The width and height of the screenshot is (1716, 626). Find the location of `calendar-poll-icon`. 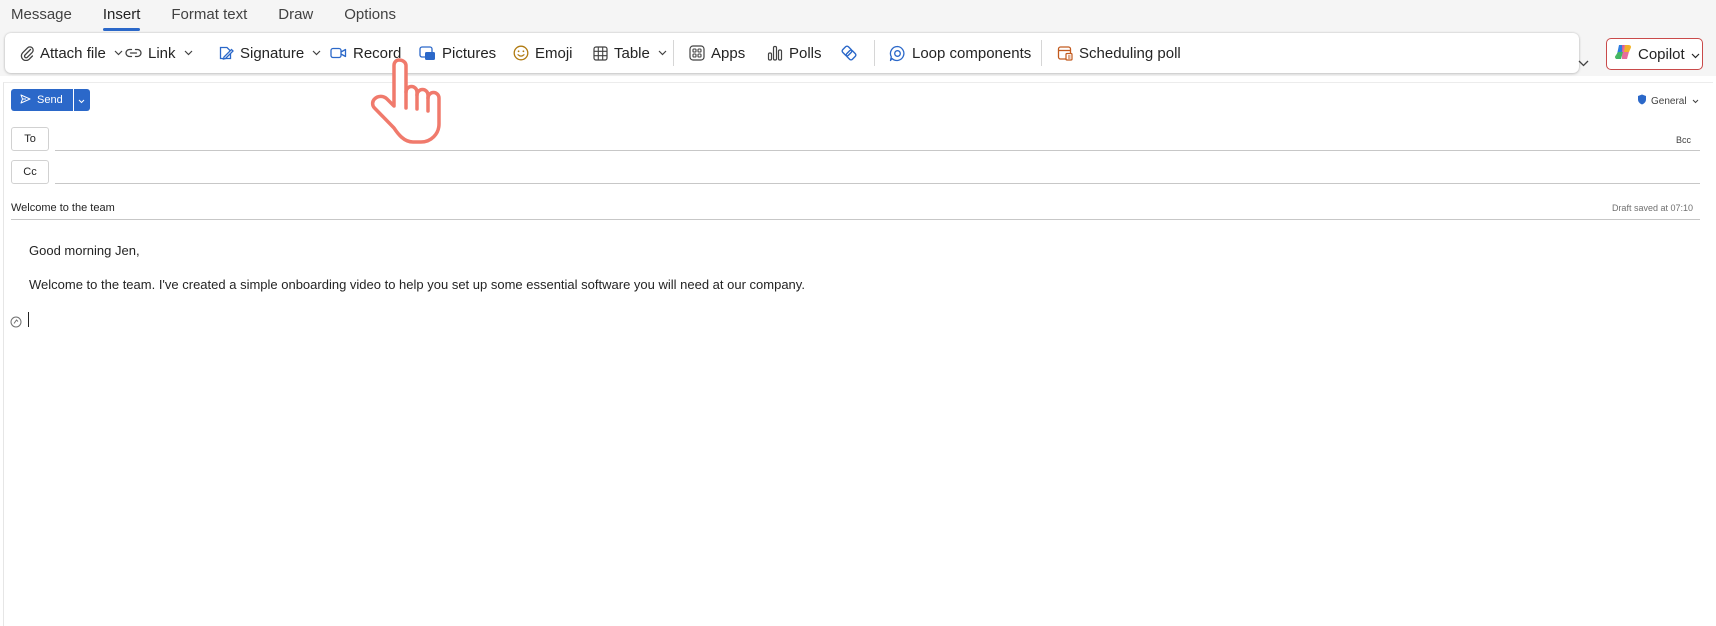

calendar-poll-icon is located at coordinates (1065, 53).